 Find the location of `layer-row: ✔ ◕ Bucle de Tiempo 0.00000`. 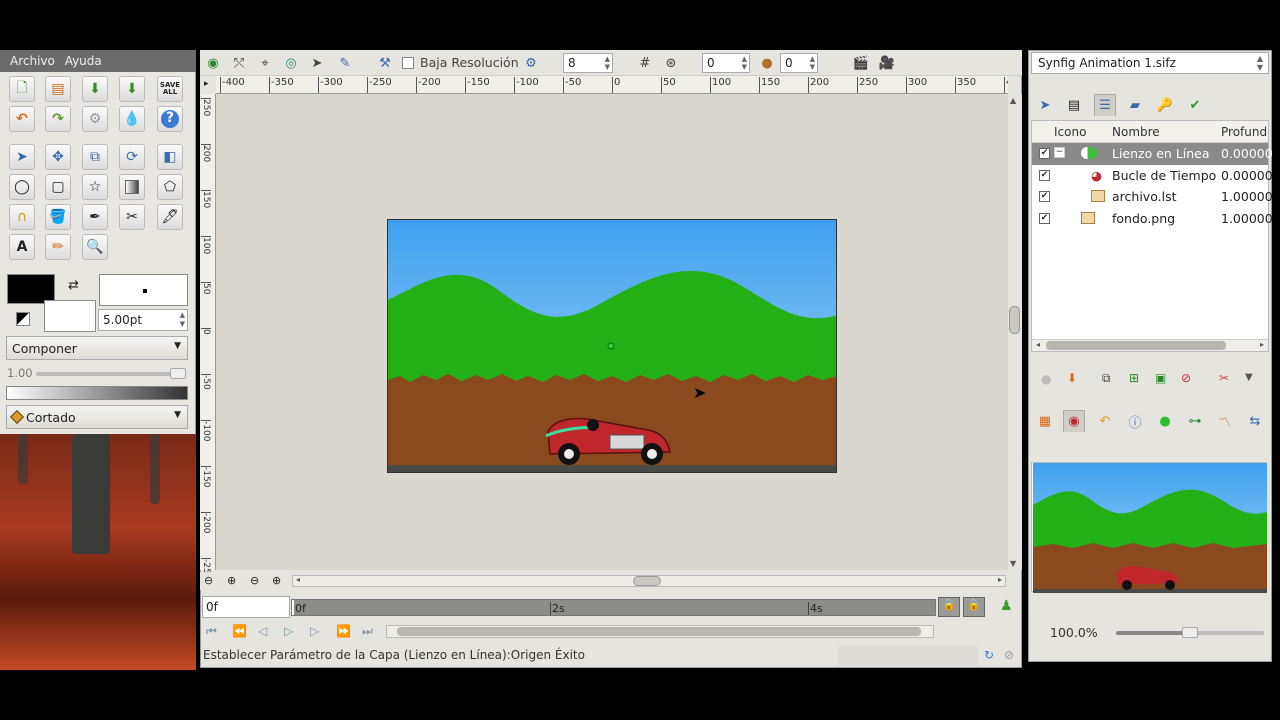

layer-row: ✔ ◕ Bucle de Tiempo 0.00000 is located at coordinates (1152, 176).